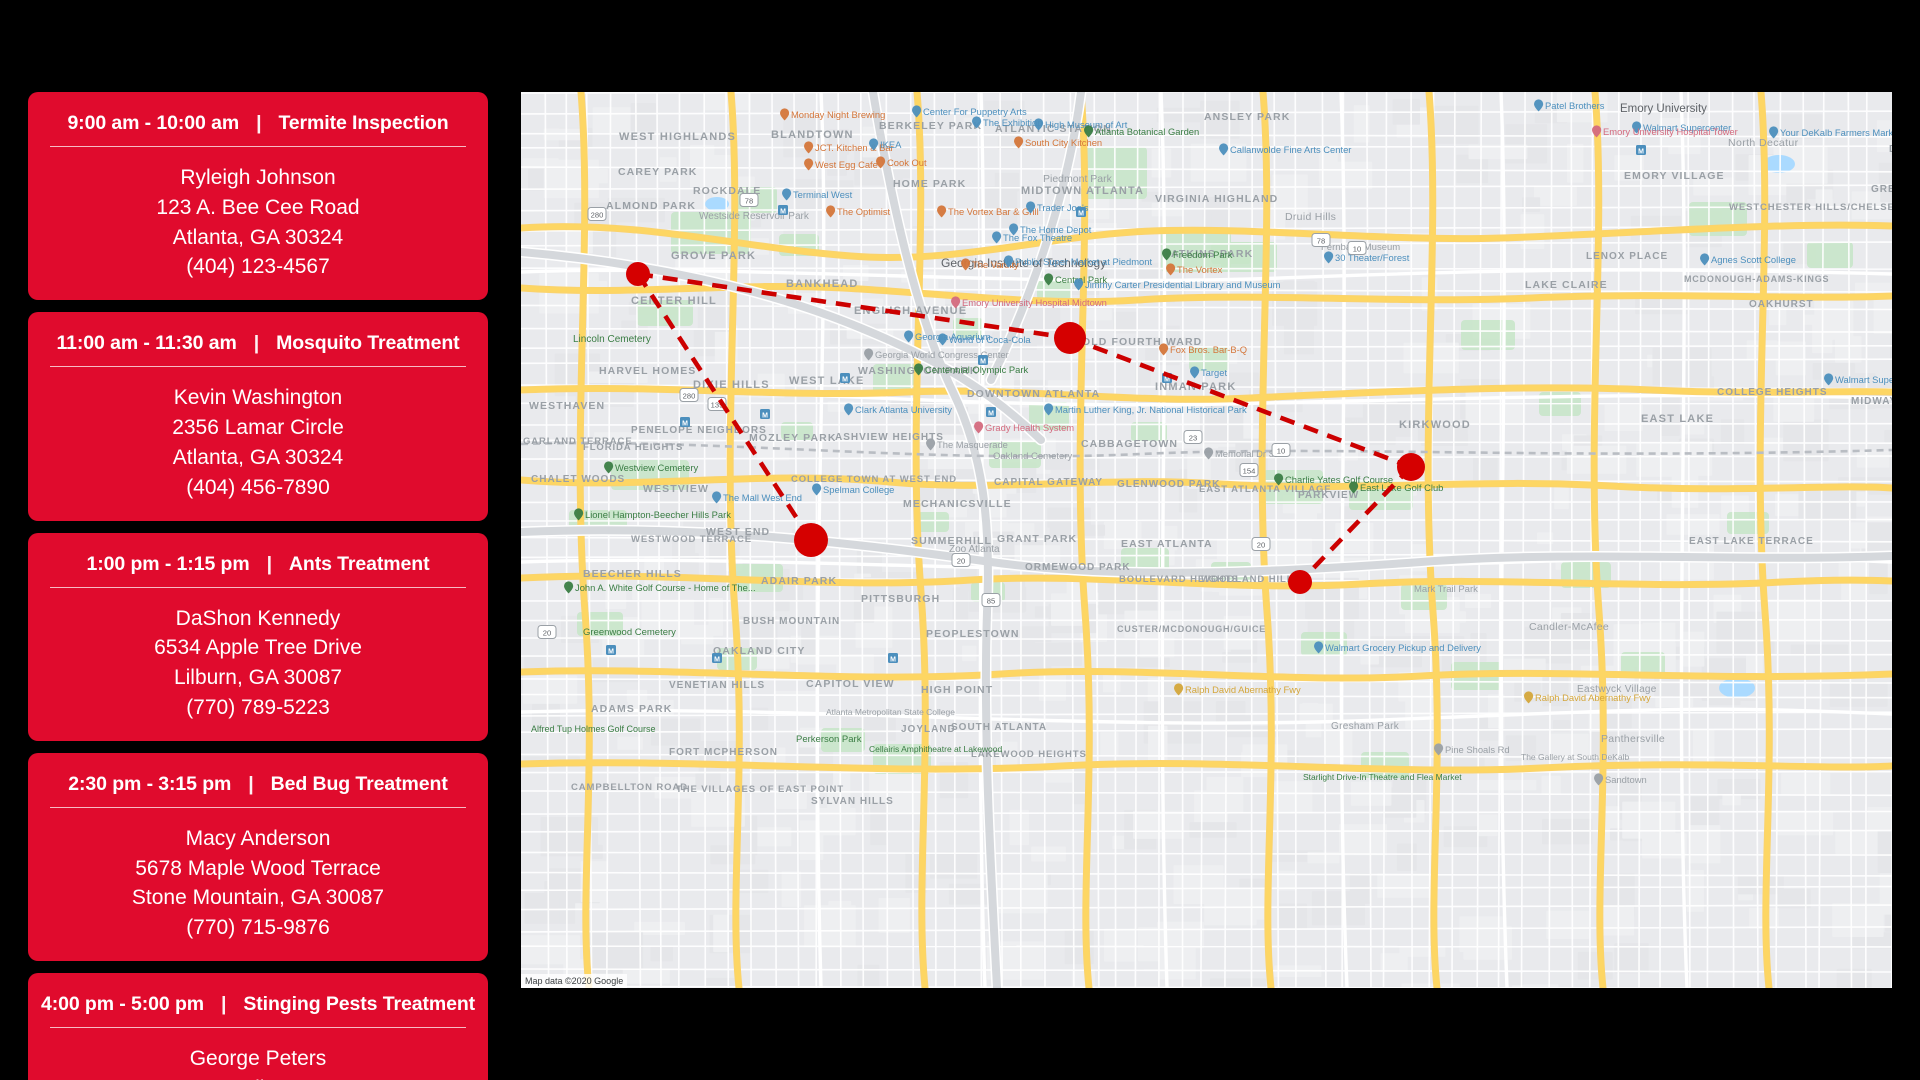 The image size is (1920, 1080). What do you see at coordinates (368, 343) in the screenshot?
I see `appointment-service: Mosquito Treatment` at bounding box center [368, 343].